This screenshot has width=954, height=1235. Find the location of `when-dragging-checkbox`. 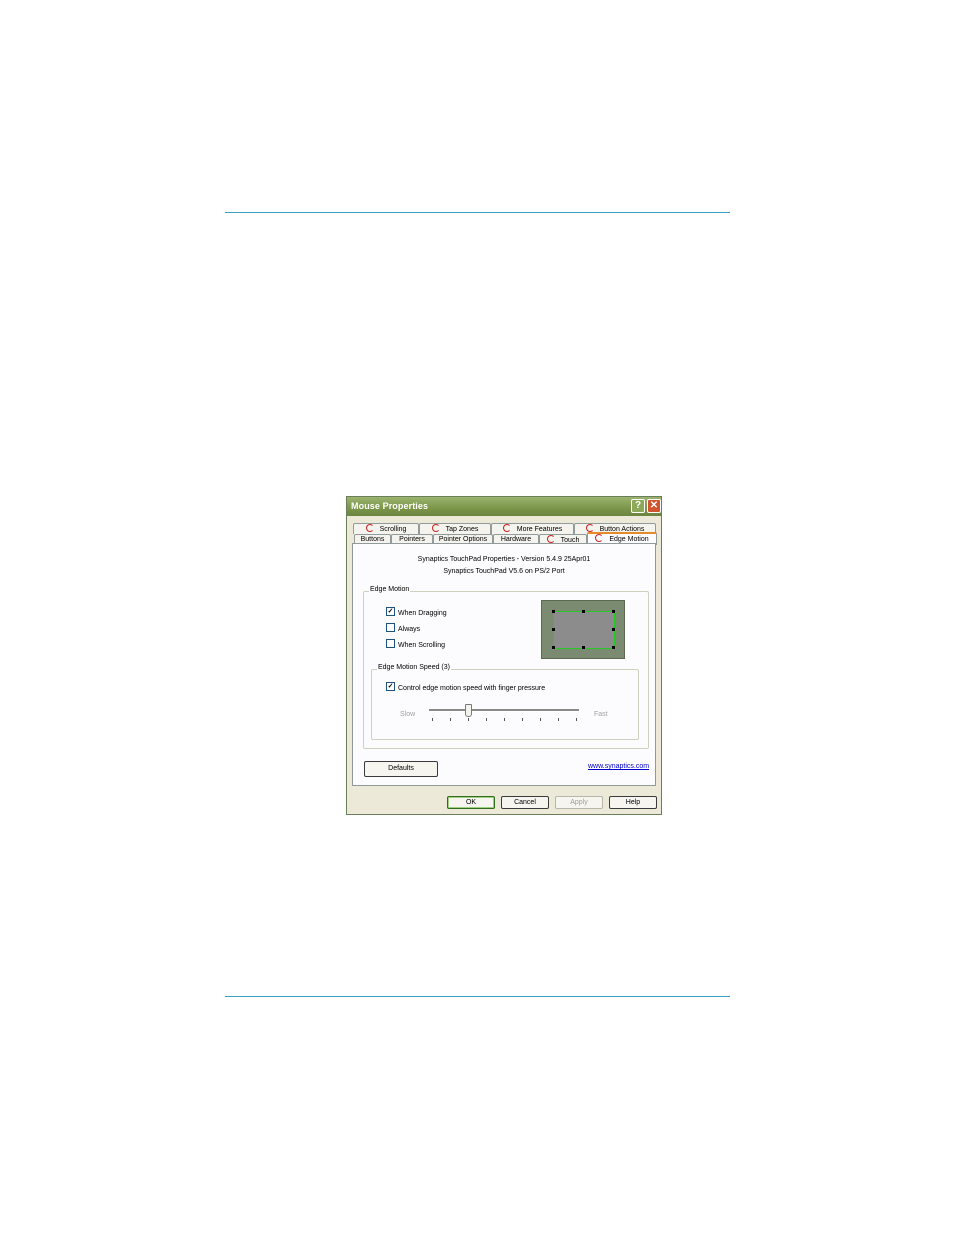

when-dragging-checkbox is located at coordinates (390, 611).